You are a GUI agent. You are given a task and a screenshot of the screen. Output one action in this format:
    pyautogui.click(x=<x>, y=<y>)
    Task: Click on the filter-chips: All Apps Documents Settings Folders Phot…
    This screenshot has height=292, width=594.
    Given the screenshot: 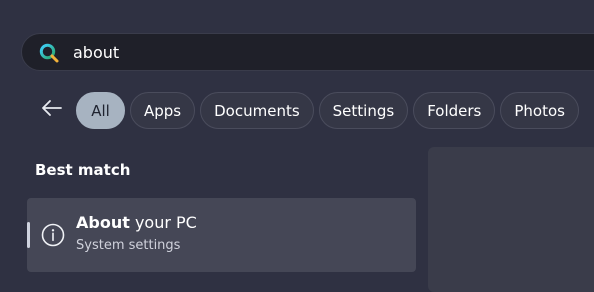 What is the action you would take?
    pyautogui.click(x=327, y=110)
    